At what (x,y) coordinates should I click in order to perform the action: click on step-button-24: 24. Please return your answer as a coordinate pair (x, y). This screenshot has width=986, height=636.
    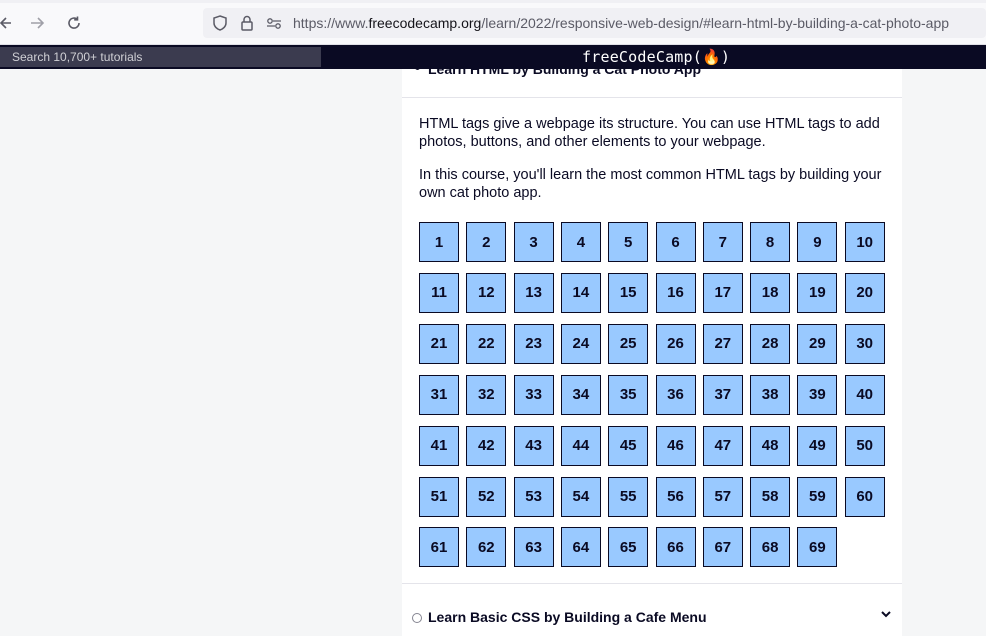
    Looking at the image, I should click on (580, 343).